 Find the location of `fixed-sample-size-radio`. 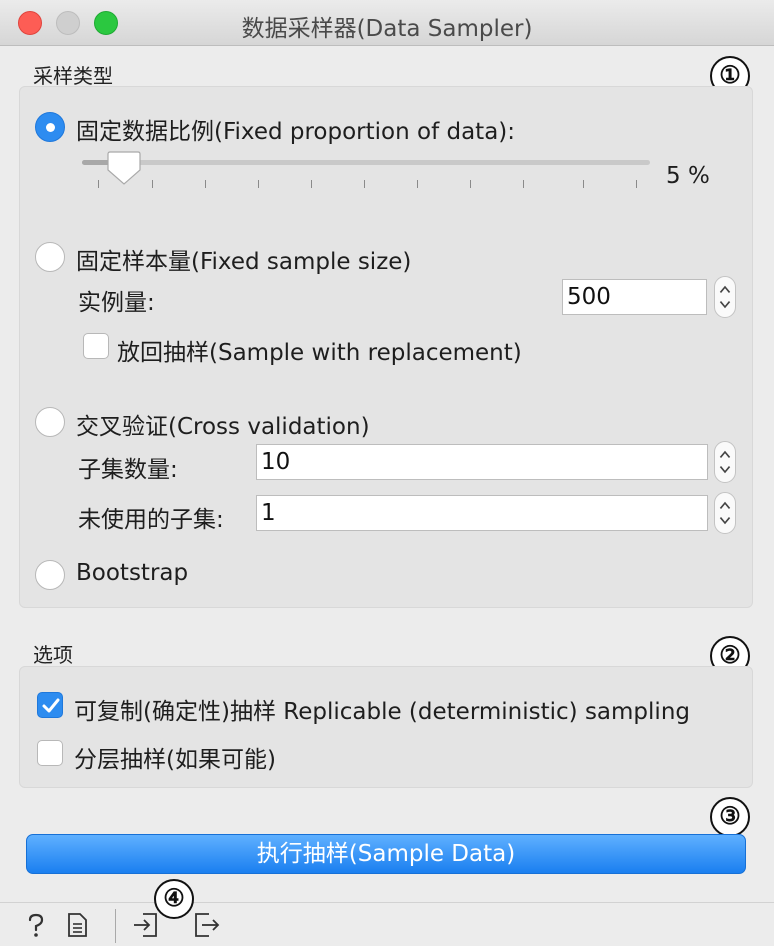

fixed-sample-size-radio is located at coordinates (50, 257).